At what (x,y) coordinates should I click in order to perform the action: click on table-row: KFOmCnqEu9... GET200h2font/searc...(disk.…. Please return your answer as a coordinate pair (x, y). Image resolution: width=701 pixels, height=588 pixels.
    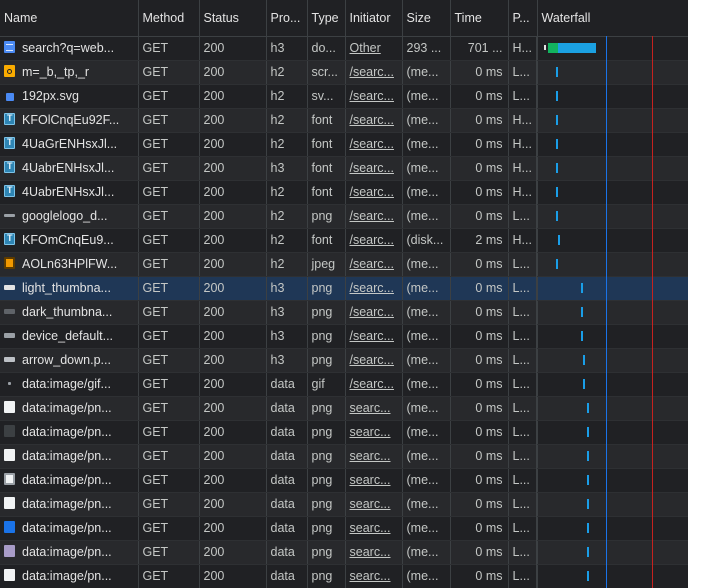
    Looking at the image, I should click on (344, 240).